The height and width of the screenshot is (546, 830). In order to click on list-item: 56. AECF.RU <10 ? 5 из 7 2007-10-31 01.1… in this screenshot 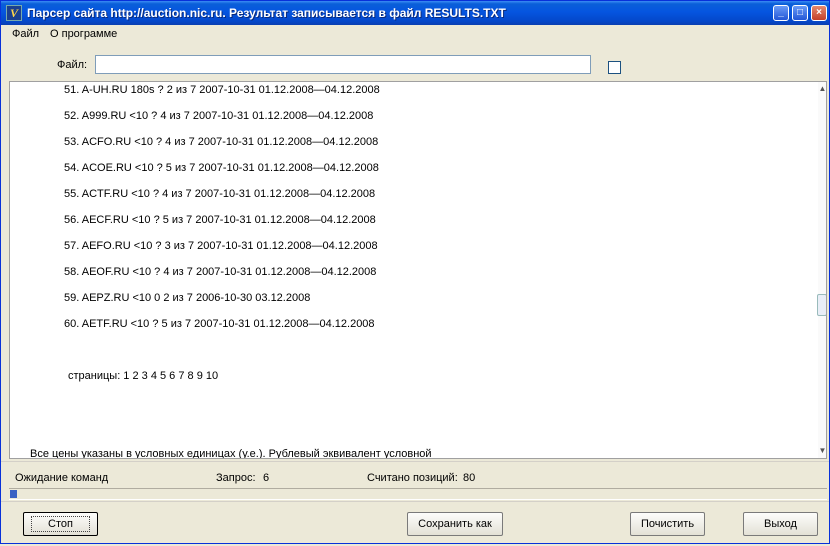, I will do `click(220, 220)`.